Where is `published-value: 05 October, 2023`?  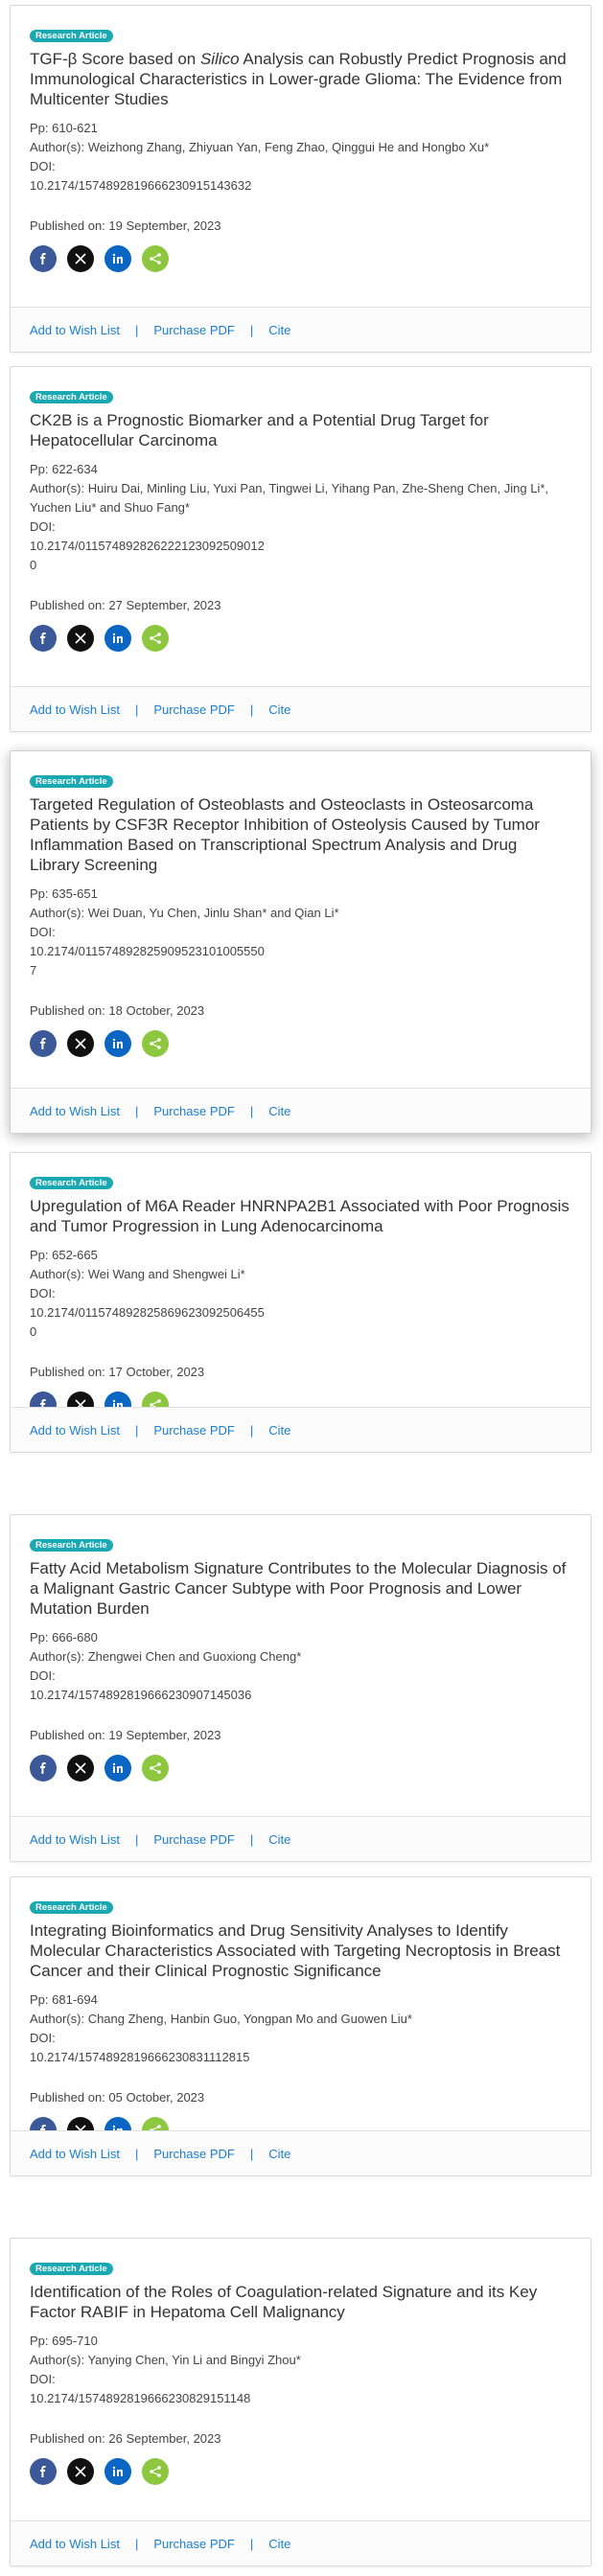
published-value: 05 October, 2023 is located at coordinates (157, 2097).